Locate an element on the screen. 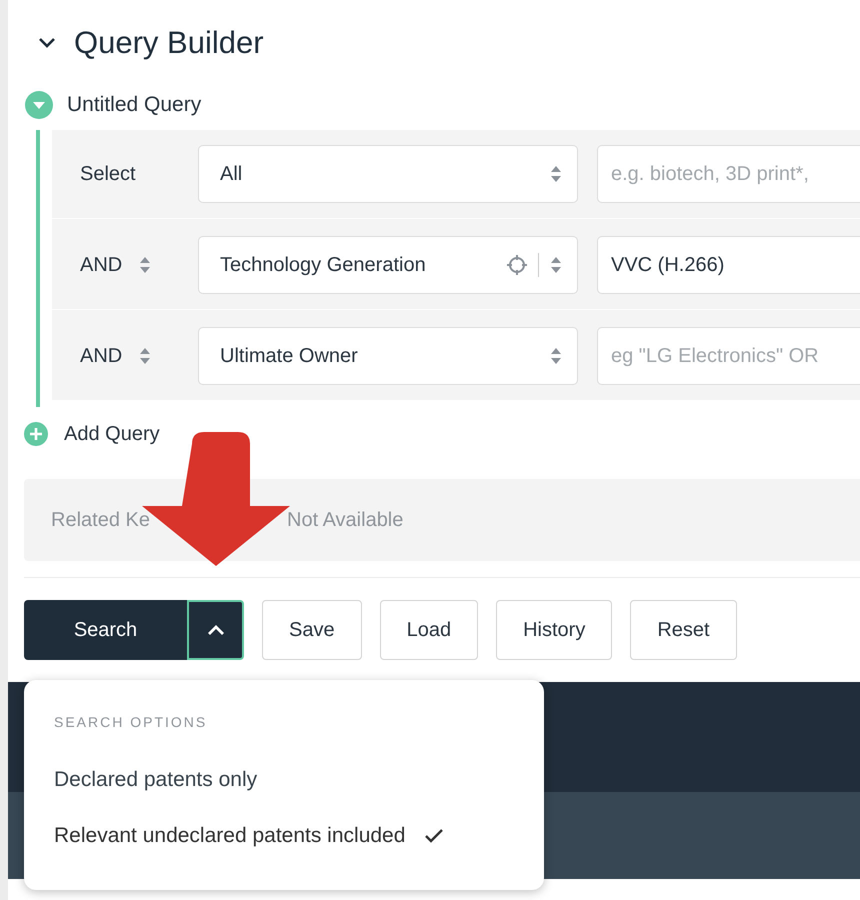 Image resolution: width=860 pixels, height=900 pixels. menu-item: Declared patents only is located at coordinates (299, 780).